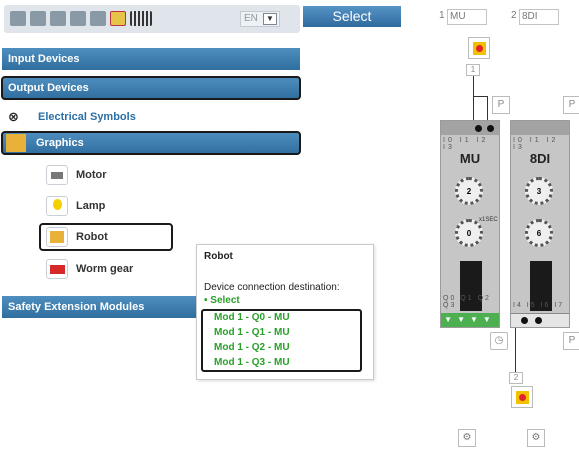  I want to click on worm-gear-label: Worm gear, so click(105, 269).